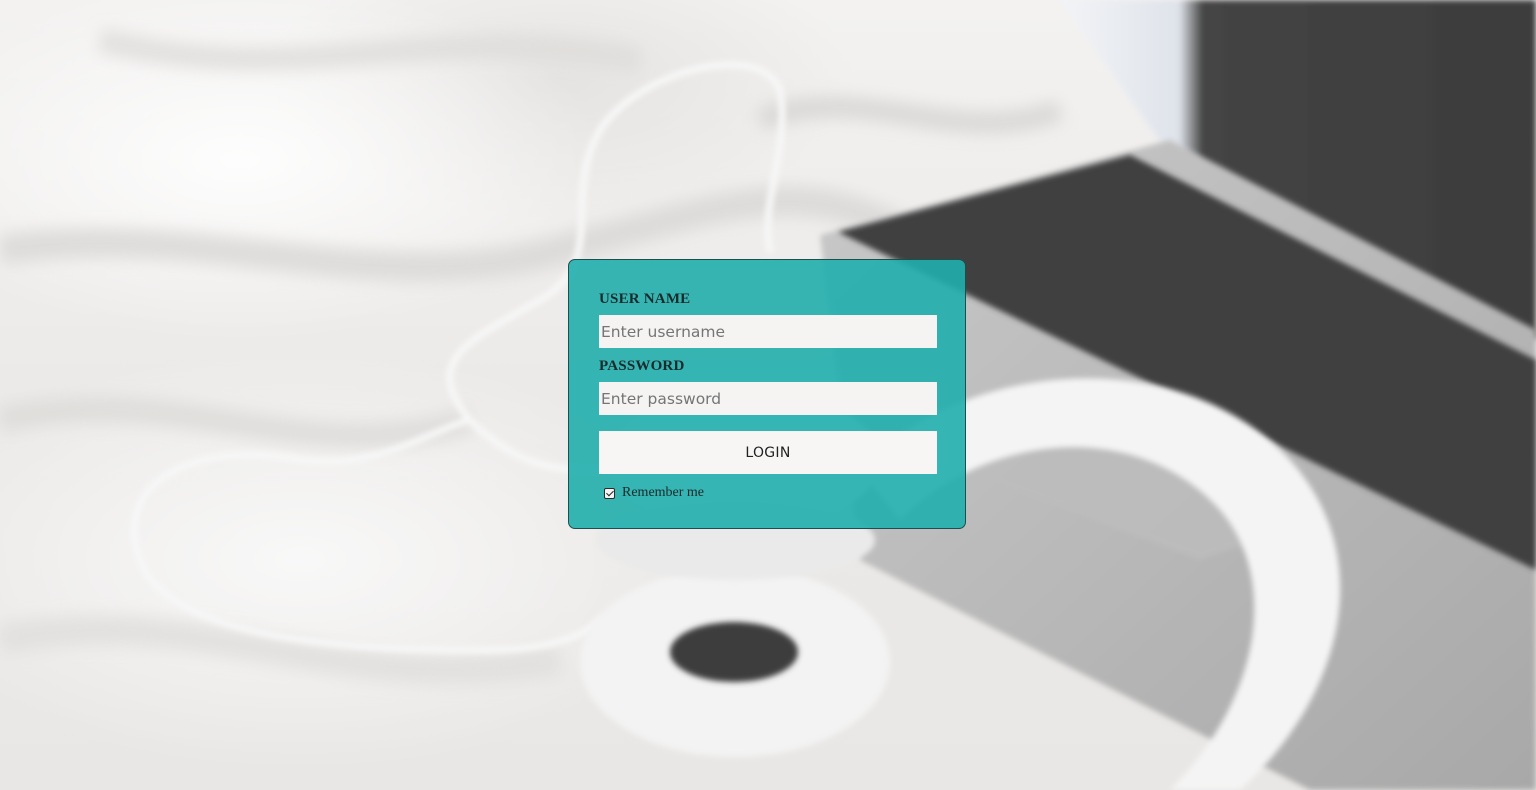 The height and width of the screenshot is (790, 1536). I want to click on check-icon, so click(610, 492).